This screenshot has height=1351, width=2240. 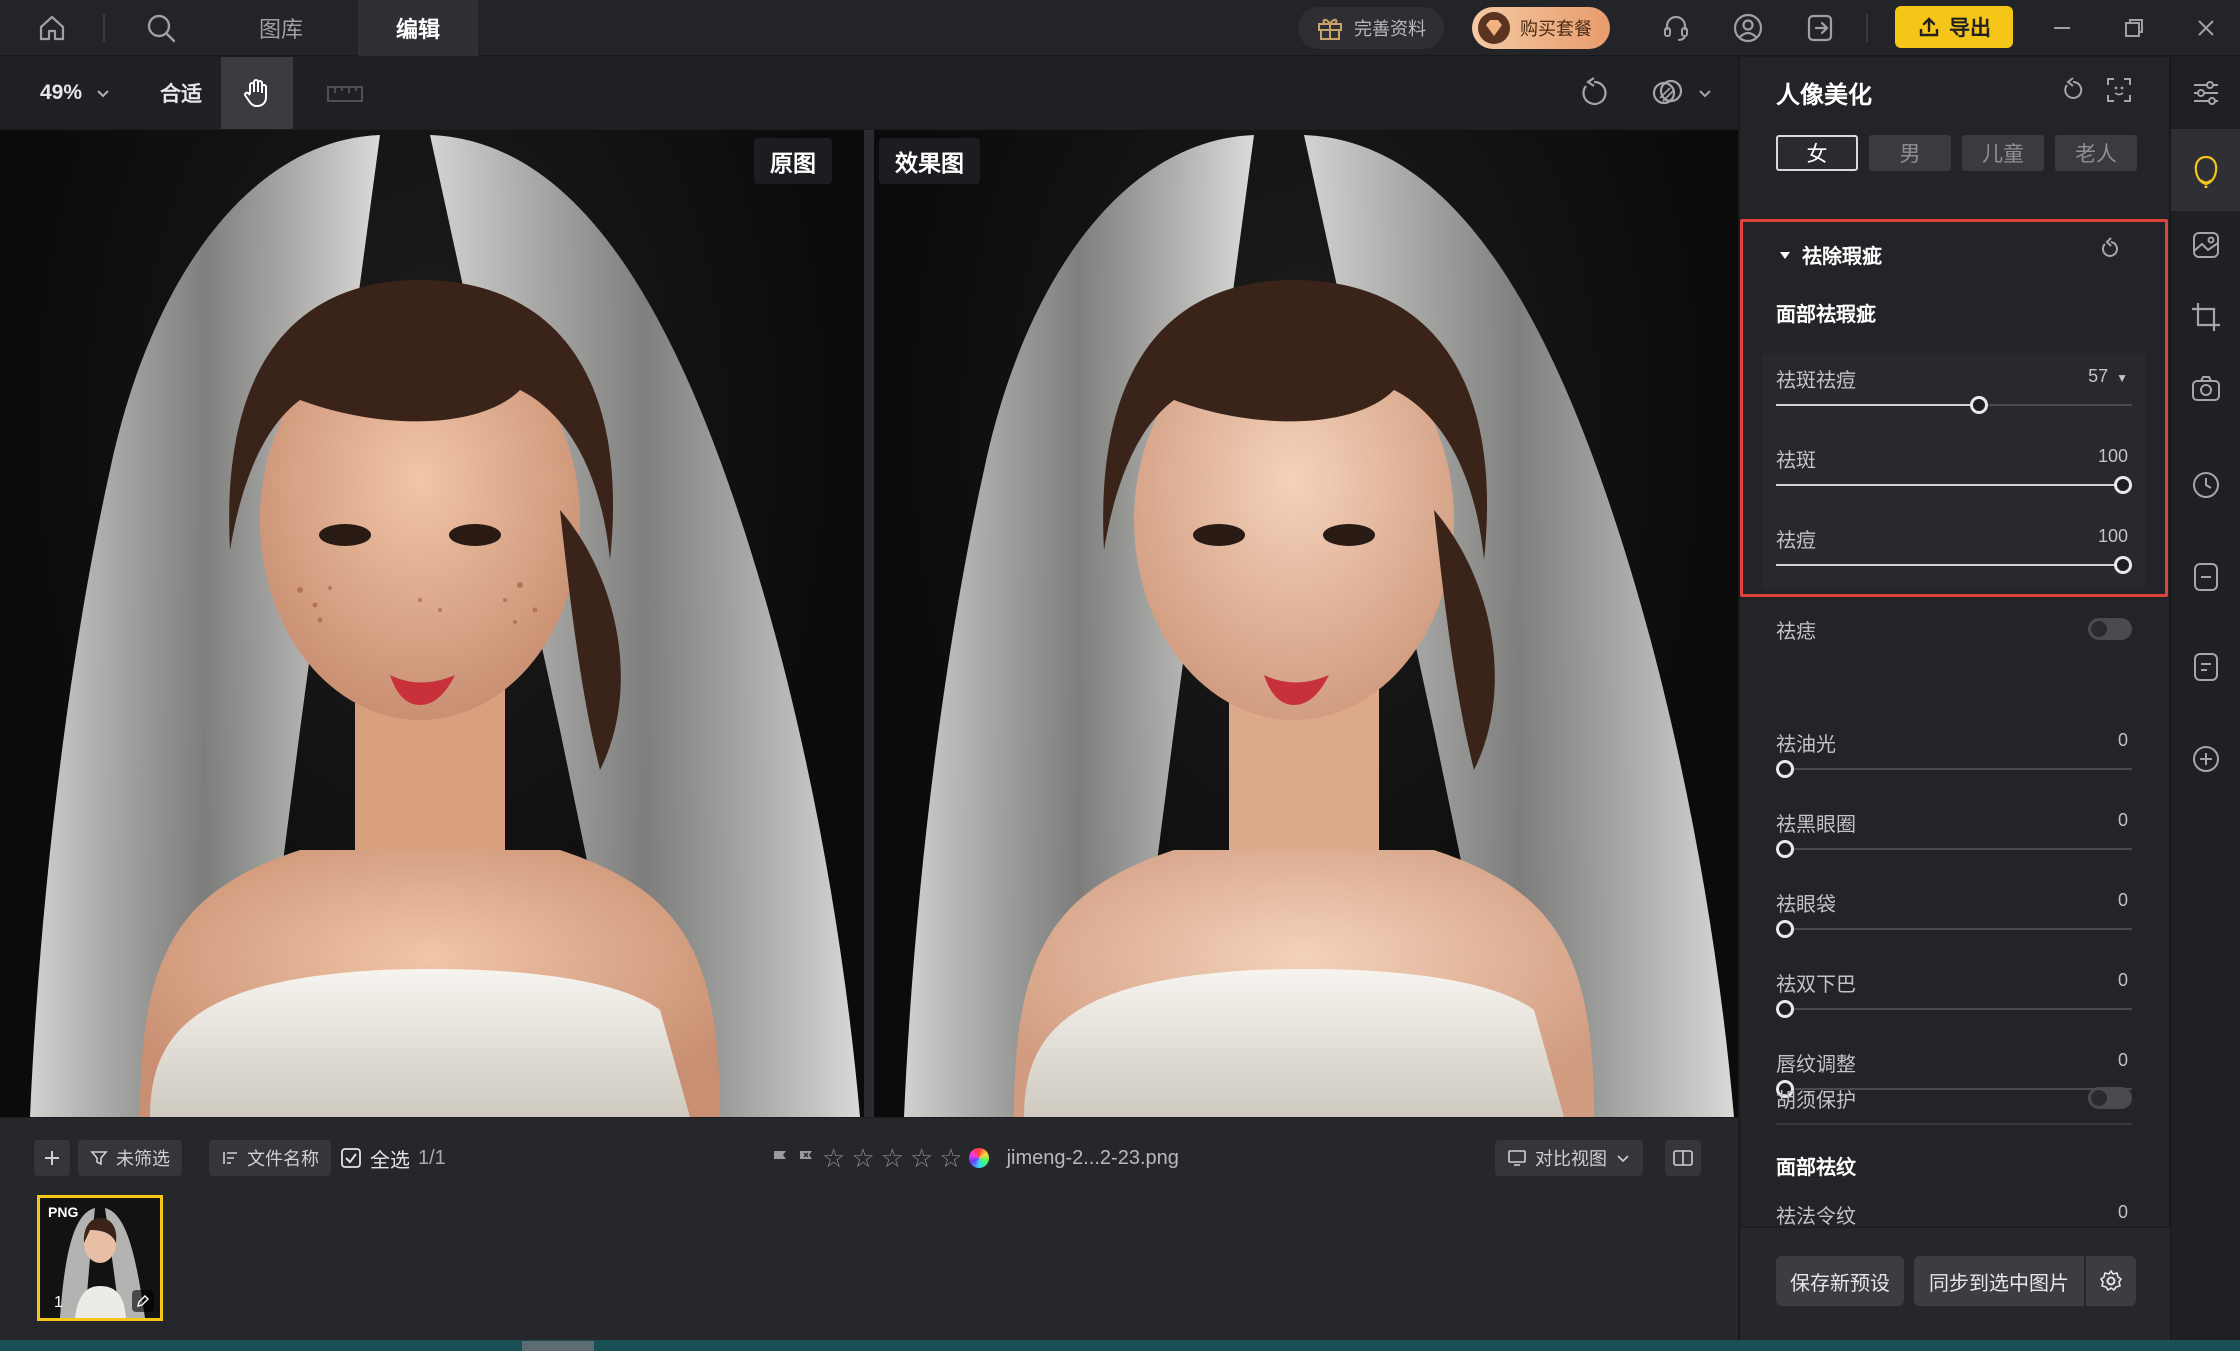 What do you see at coordinates (1371, 28) in the screenshot?
I see `complete-profile-button: 完善资料` at bounding box center [1371, 28].